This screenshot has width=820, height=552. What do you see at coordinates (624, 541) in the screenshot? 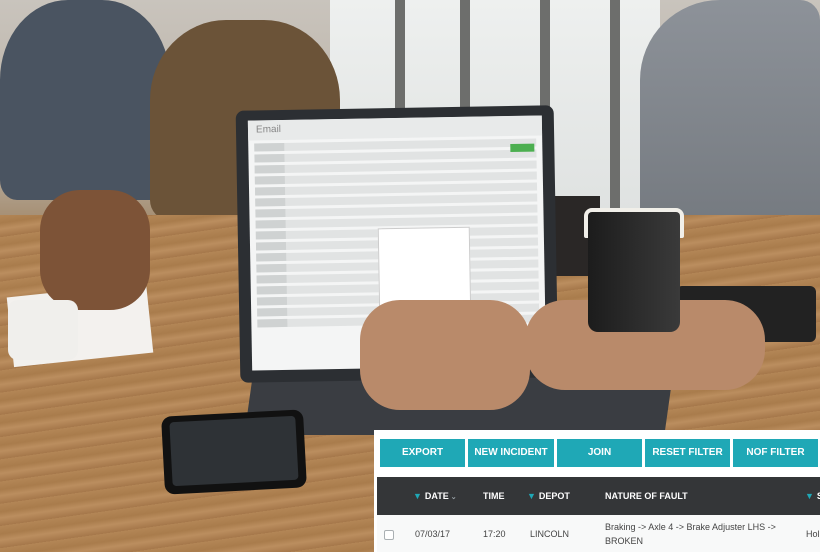
I see `cell-fault-line2: BROKEN` at bounding box center [624, 541].